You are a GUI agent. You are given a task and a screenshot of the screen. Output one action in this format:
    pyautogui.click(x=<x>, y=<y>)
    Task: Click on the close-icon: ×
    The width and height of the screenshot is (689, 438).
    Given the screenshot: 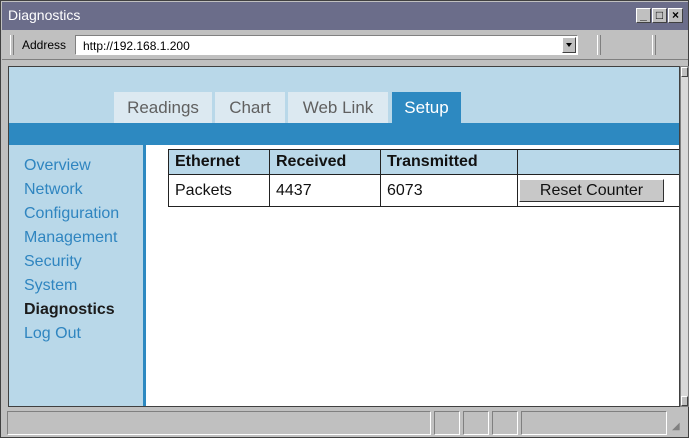 What is the action you would take?
    pyautogui.click(x=675, y=15)
    